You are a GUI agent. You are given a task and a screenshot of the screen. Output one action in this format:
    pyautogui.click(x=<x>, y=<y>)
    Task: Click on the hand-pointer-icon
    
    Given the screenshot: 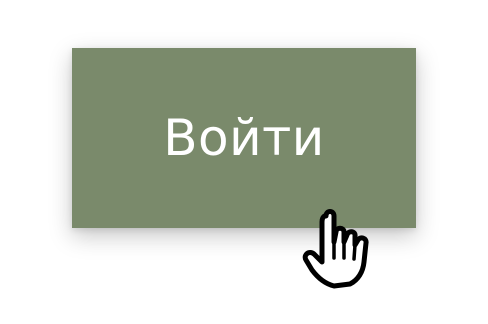 What is the action you would take?
    pyautogui.click(x=346, y=248)
    